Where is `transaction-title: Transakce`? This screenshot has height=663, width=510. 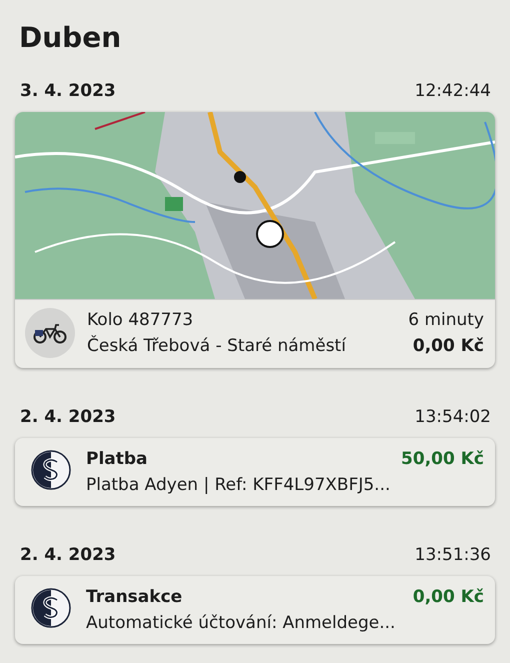
transaction-title: Transakce is located at coordinates (135, 597).